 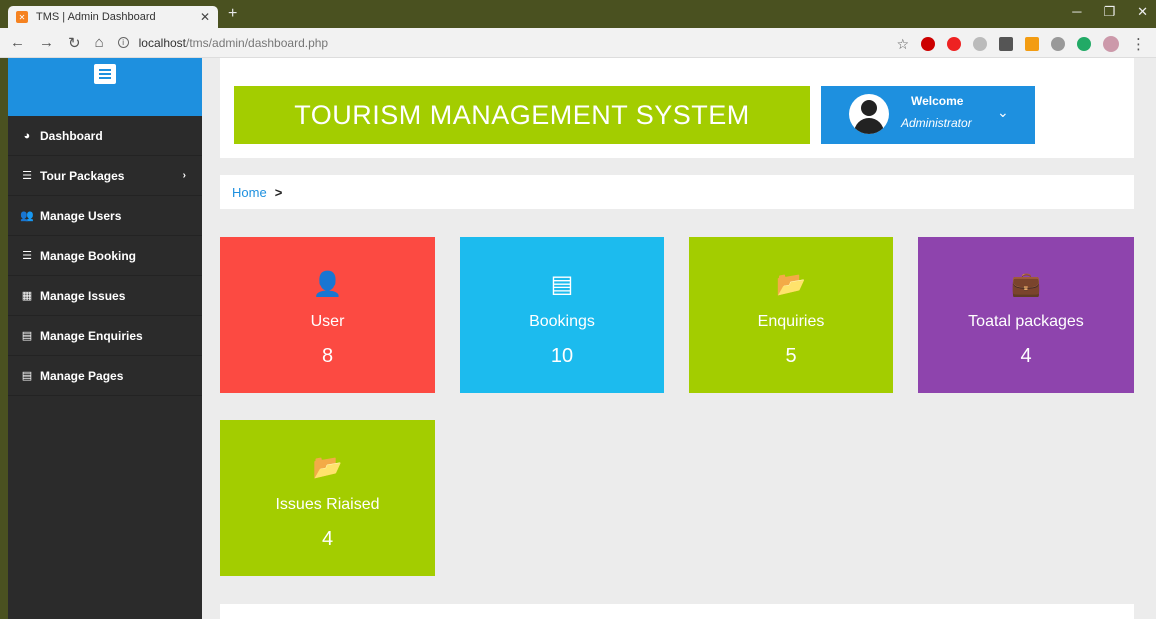 What do you see at coordinates (578, 14) in the screenshot?
I see `browser-titlebar: ✕ TMS | Admin Dashboard ✕ + ─ ❐ ✕` at bounding box center [578, 14].